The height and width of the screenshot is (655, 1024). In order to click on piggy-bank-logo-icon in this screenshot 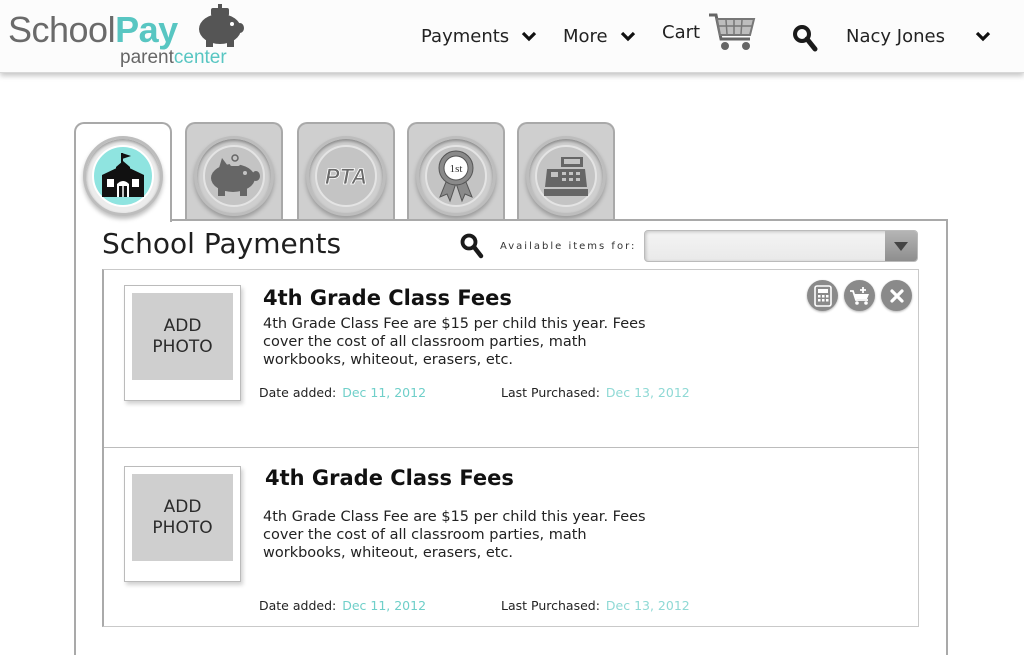, I will do `click(221, 25)`.